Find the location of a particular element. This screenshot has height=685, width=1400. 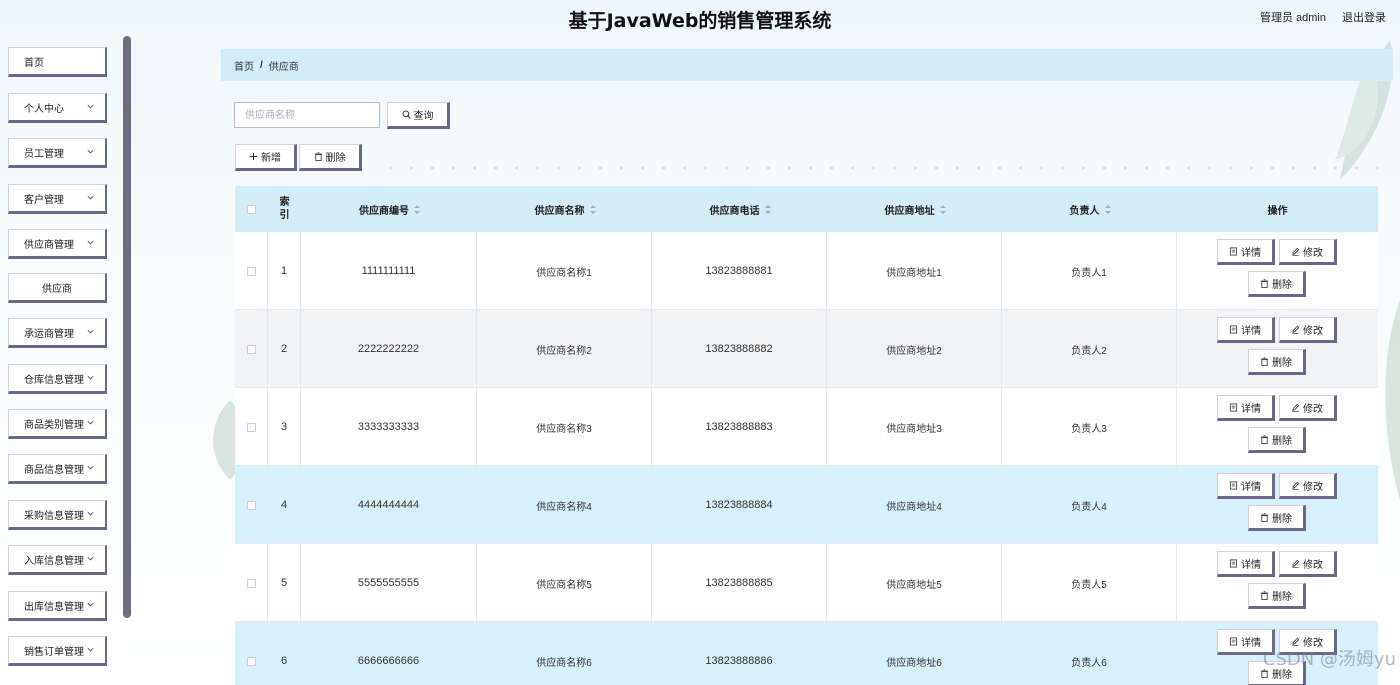

cell-index-value: 6 is located at coordinates (284, 661).